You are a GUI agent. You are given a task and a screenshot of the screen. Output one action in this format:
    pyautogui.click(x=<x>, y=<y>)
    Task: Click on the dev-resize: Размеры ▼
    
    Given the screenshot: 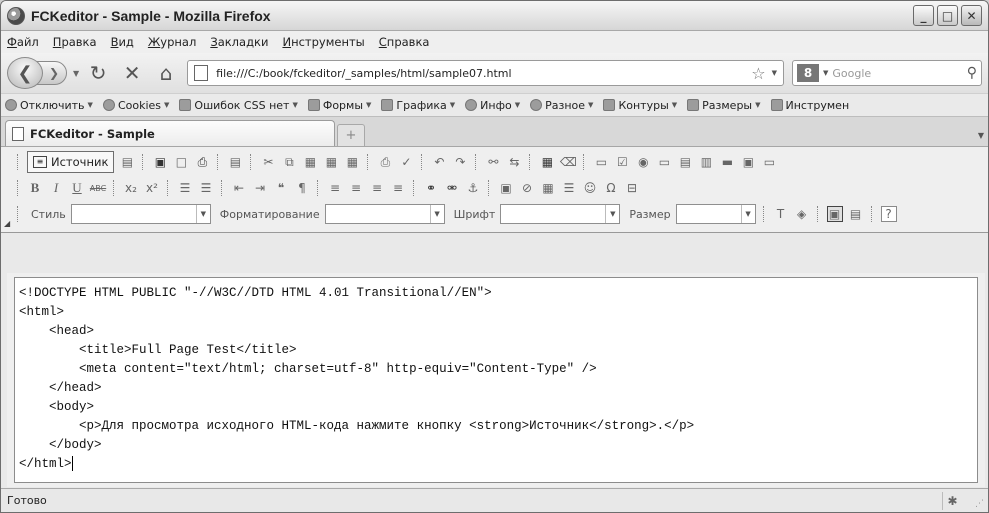 What is the action you would take?
    pyautogui.click(x=724, y=105)
    